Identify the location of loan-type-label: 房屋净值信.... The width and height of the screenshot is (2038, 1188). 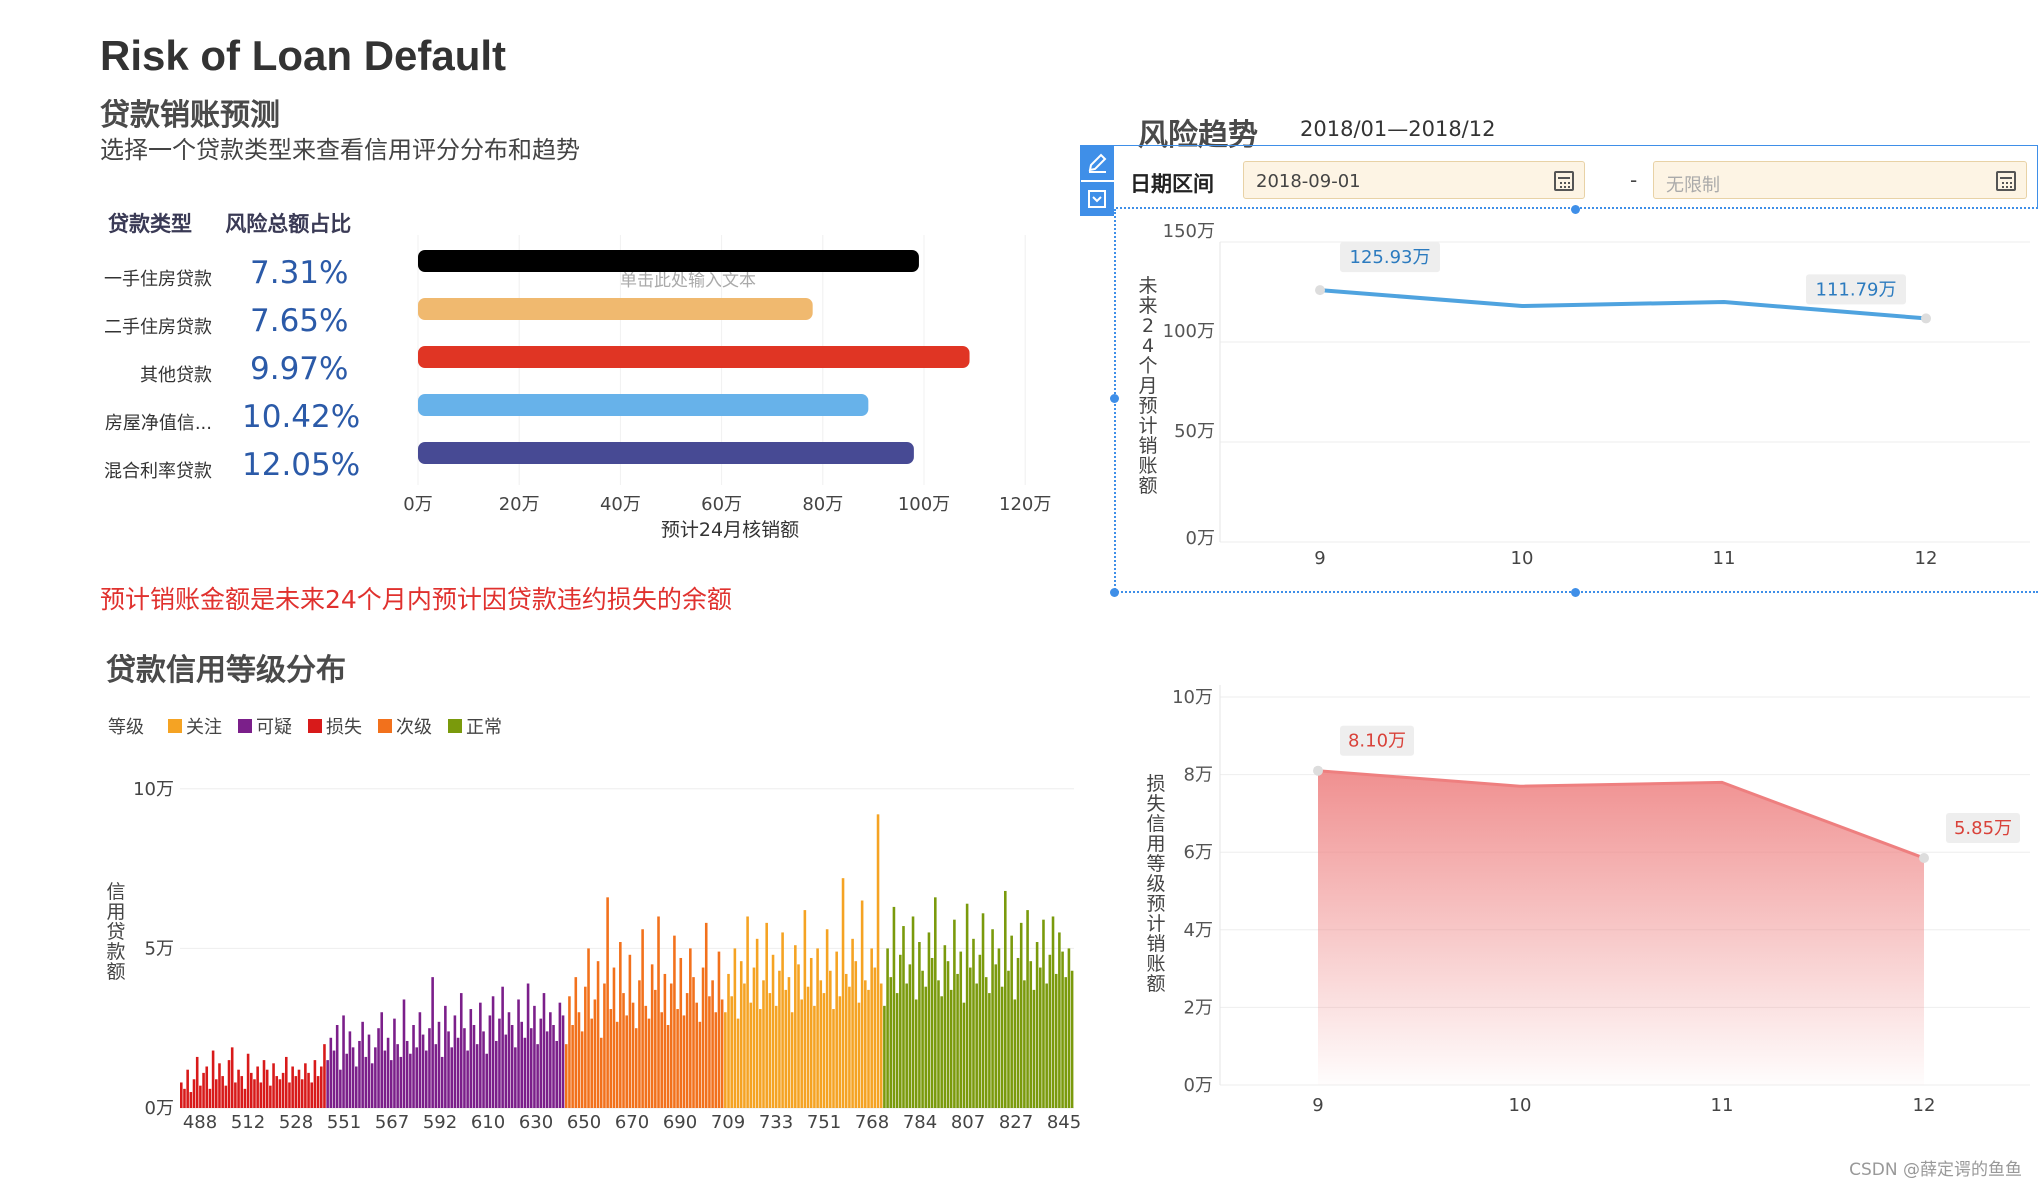
(158, 422).